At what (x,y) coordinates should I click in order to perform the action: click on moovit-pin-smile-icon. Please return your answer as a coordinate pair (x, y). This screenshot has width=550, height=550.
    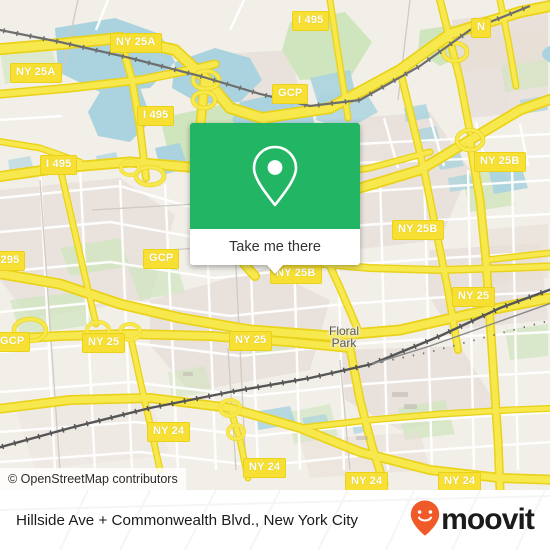
    Looking at the image, I should click on (425, 520).